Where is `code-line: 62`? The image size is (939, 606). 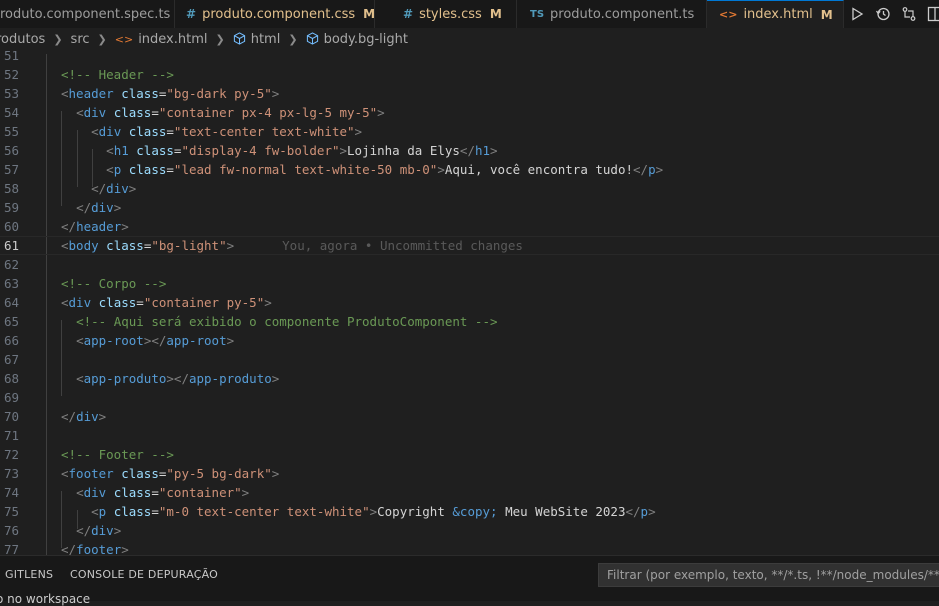
code-line: 62 is located at coordinates (469, 264).